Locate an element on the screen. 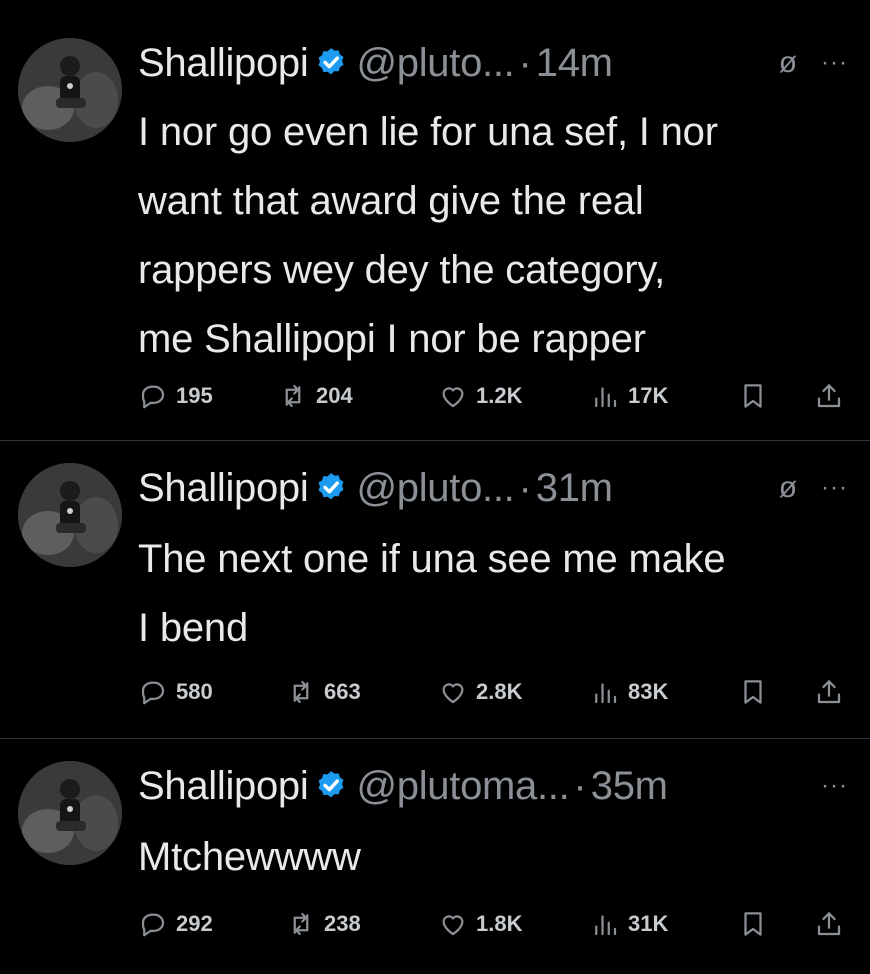  reply-count: 580 is located at coordinates (194, 691).